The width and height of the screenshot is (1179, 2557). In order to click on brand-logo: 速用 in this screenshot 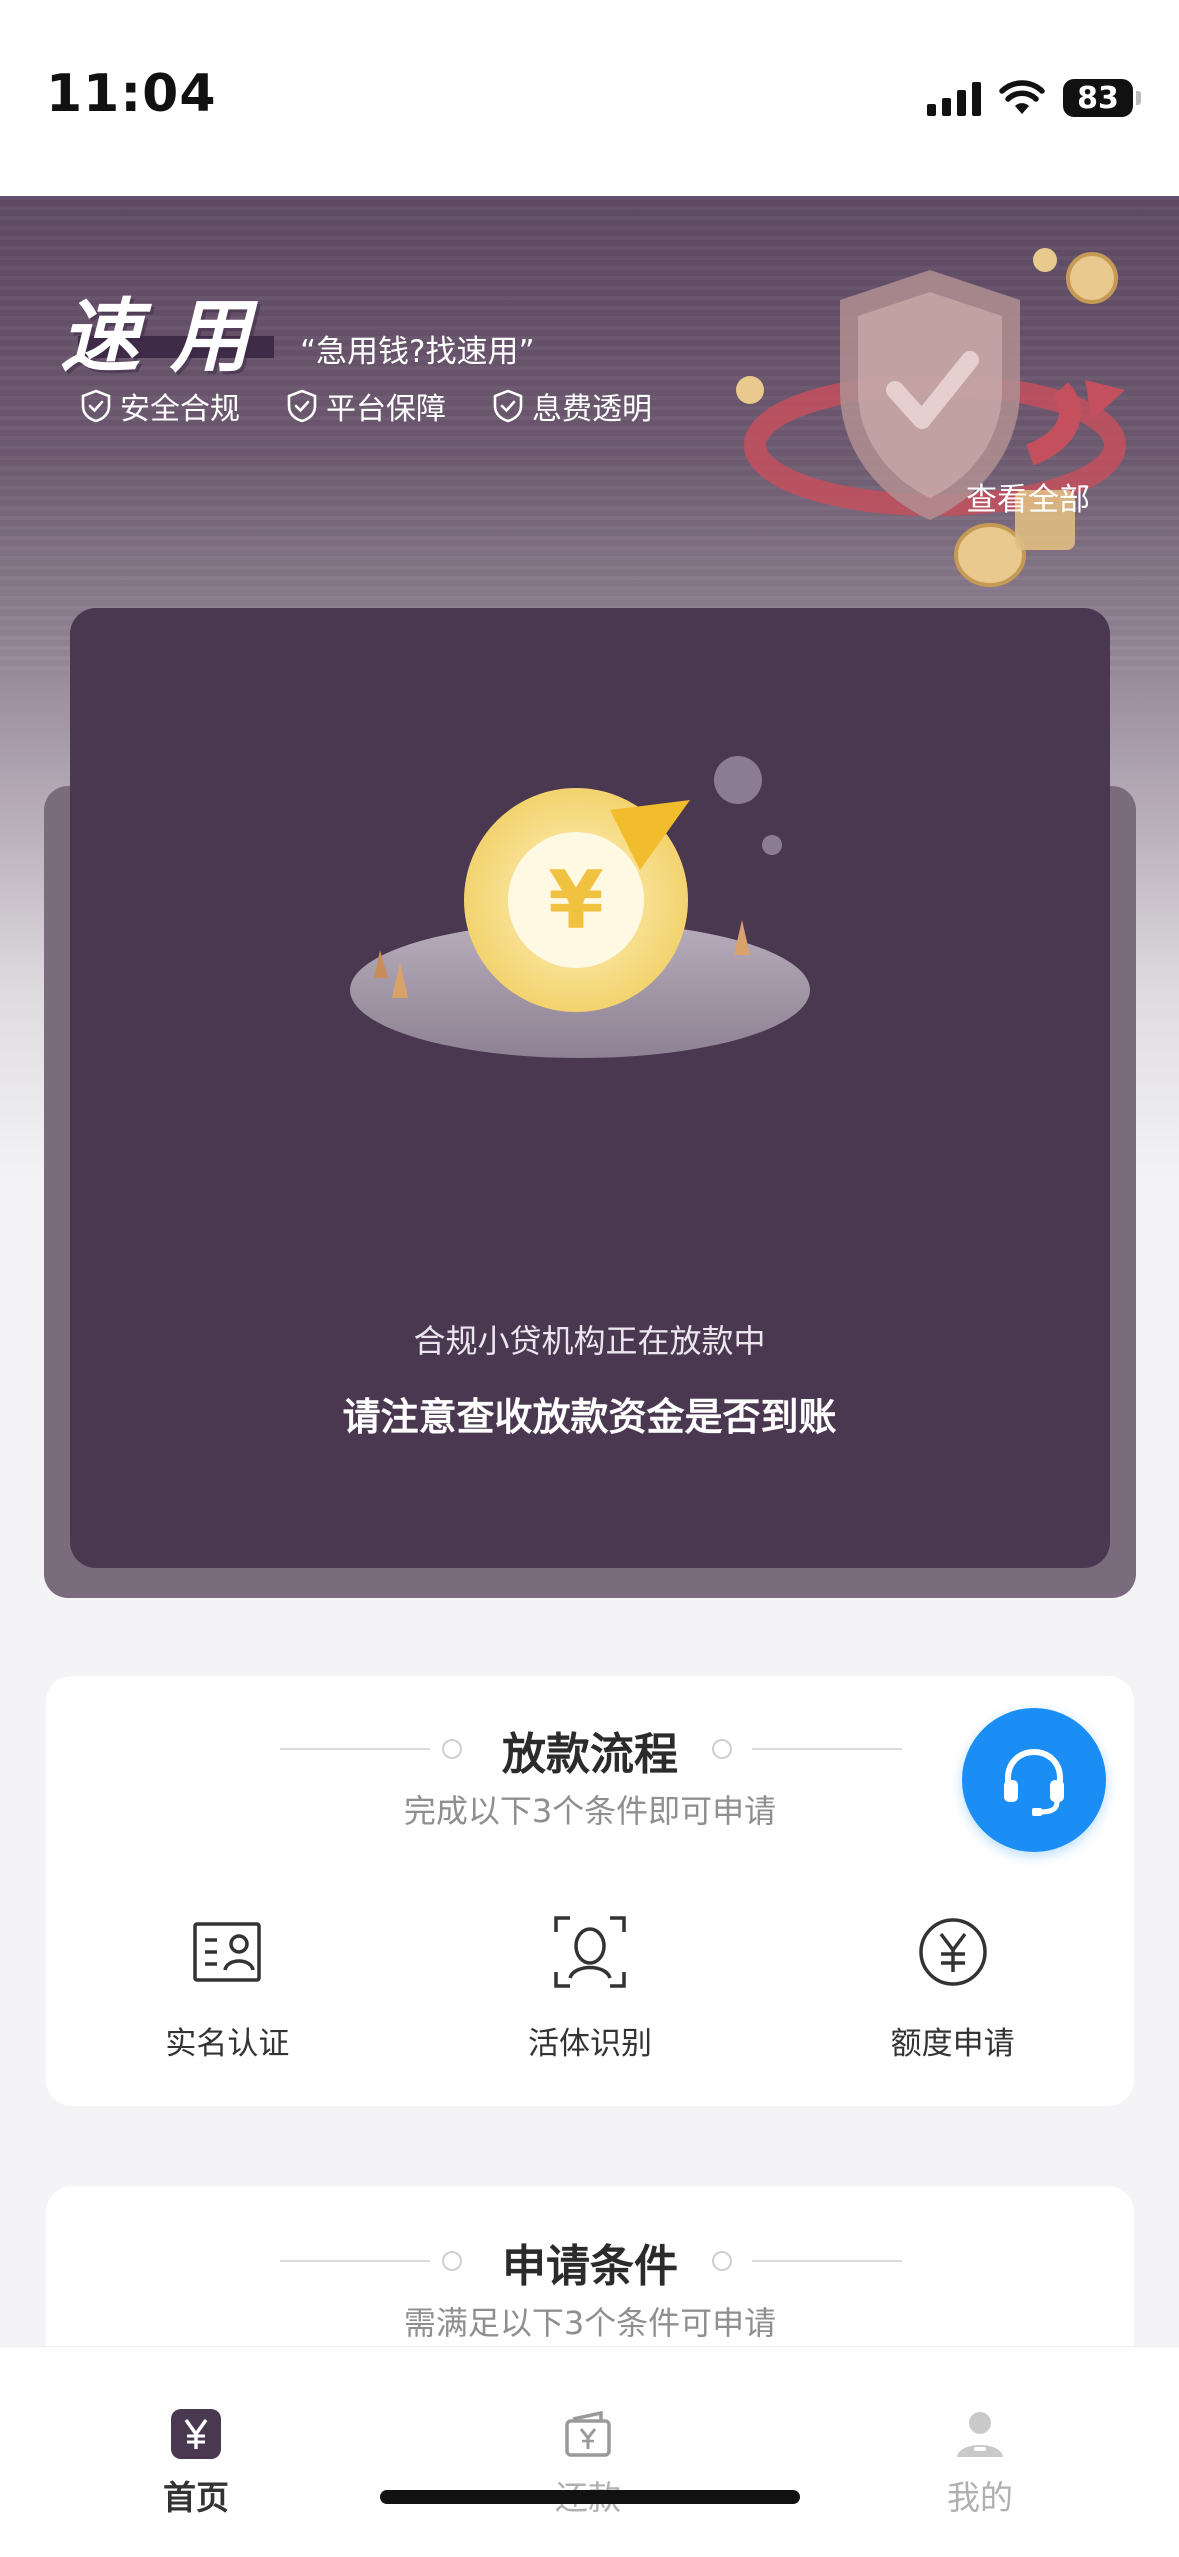, I will do `click(170, 336)`.